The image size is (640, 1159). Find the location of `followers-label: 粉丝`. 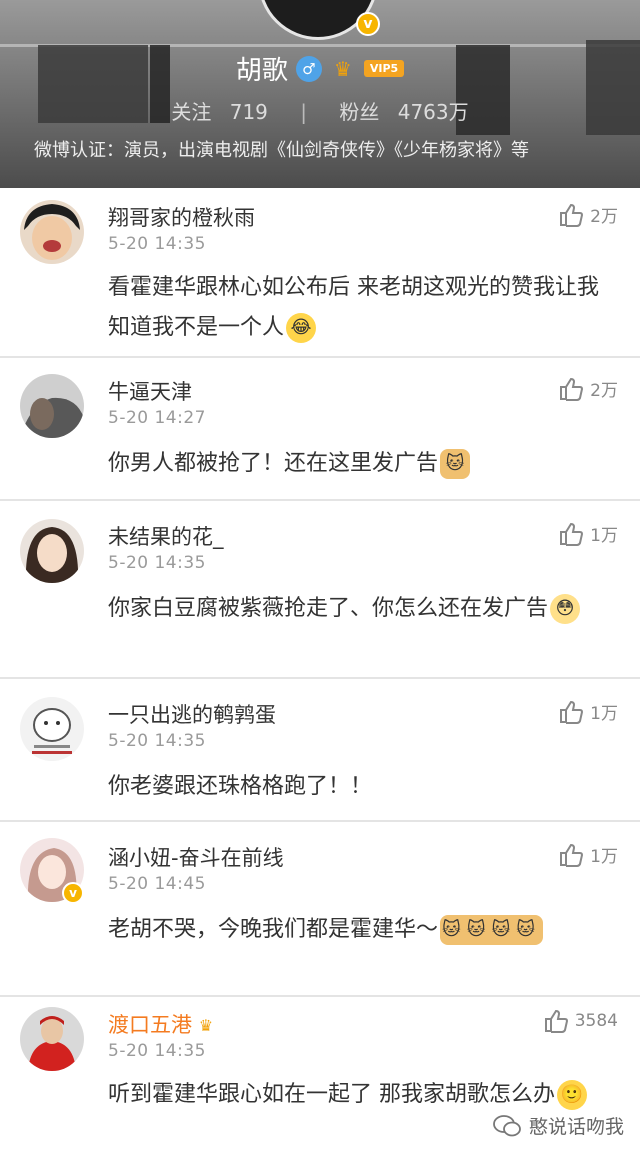

followers-label: 粉丝 is located at coordinates (359, 112).